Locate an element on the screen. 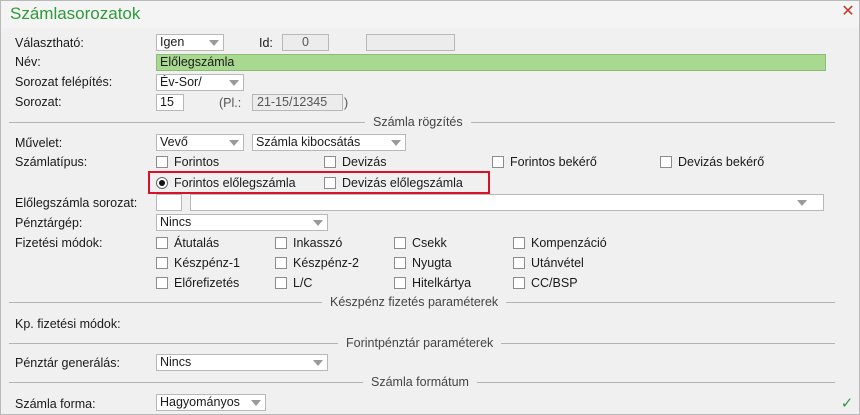 The height and width of the screenshot is (415, 860). radio-label: Forintos előlegszámla is located at coordinates (235, 183).